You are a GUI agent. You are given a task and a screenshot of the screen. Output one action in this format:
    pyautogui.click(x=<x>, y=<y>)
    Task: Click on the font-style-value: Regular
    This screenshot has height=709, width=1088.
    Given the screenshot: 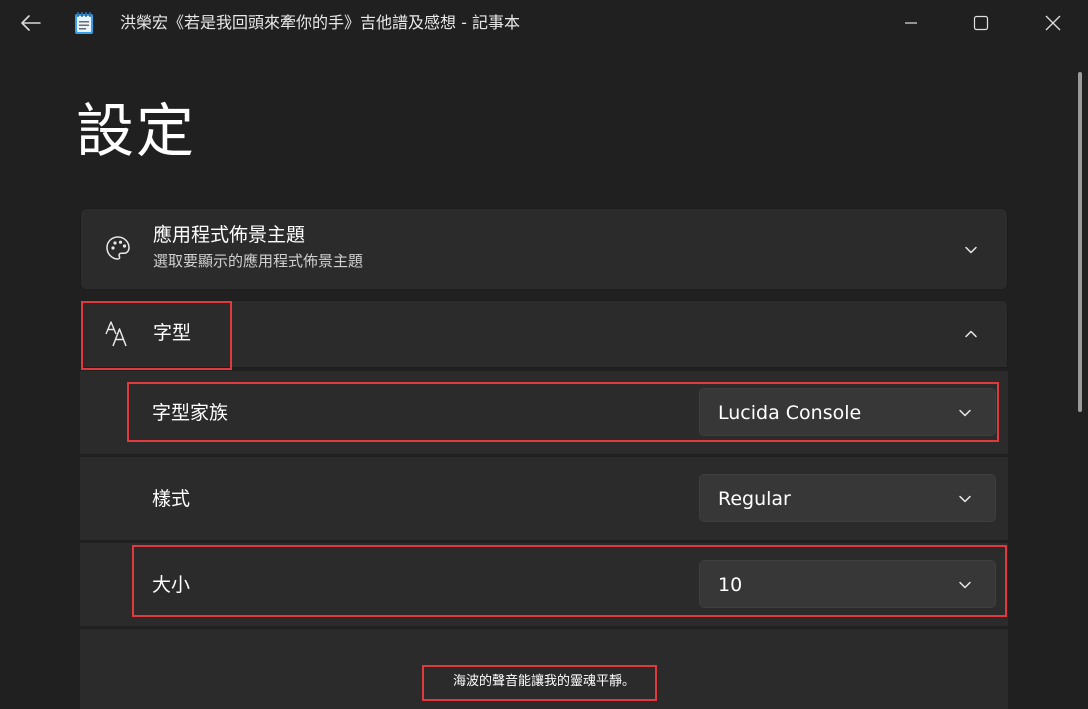 What is the action you would take?
    pyautogui.click(x=754, y=499)
    